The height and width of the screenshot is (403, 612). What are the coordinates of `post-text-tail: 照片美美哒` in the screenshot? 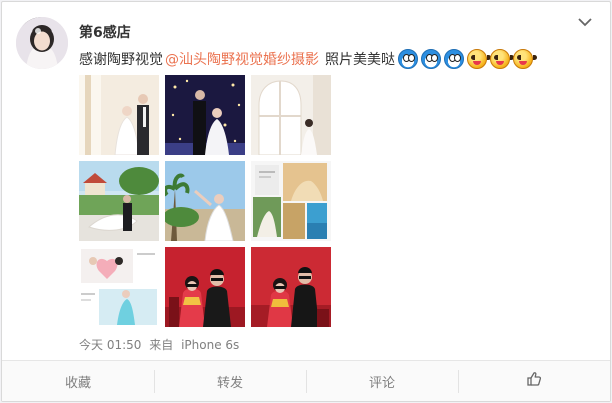 It's located at (360, 60).